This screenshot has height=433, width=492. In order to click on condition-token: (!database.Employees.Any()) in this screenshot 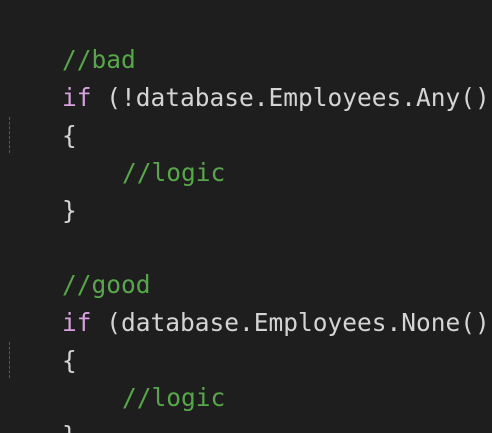, I will do `click(291, 97)`.